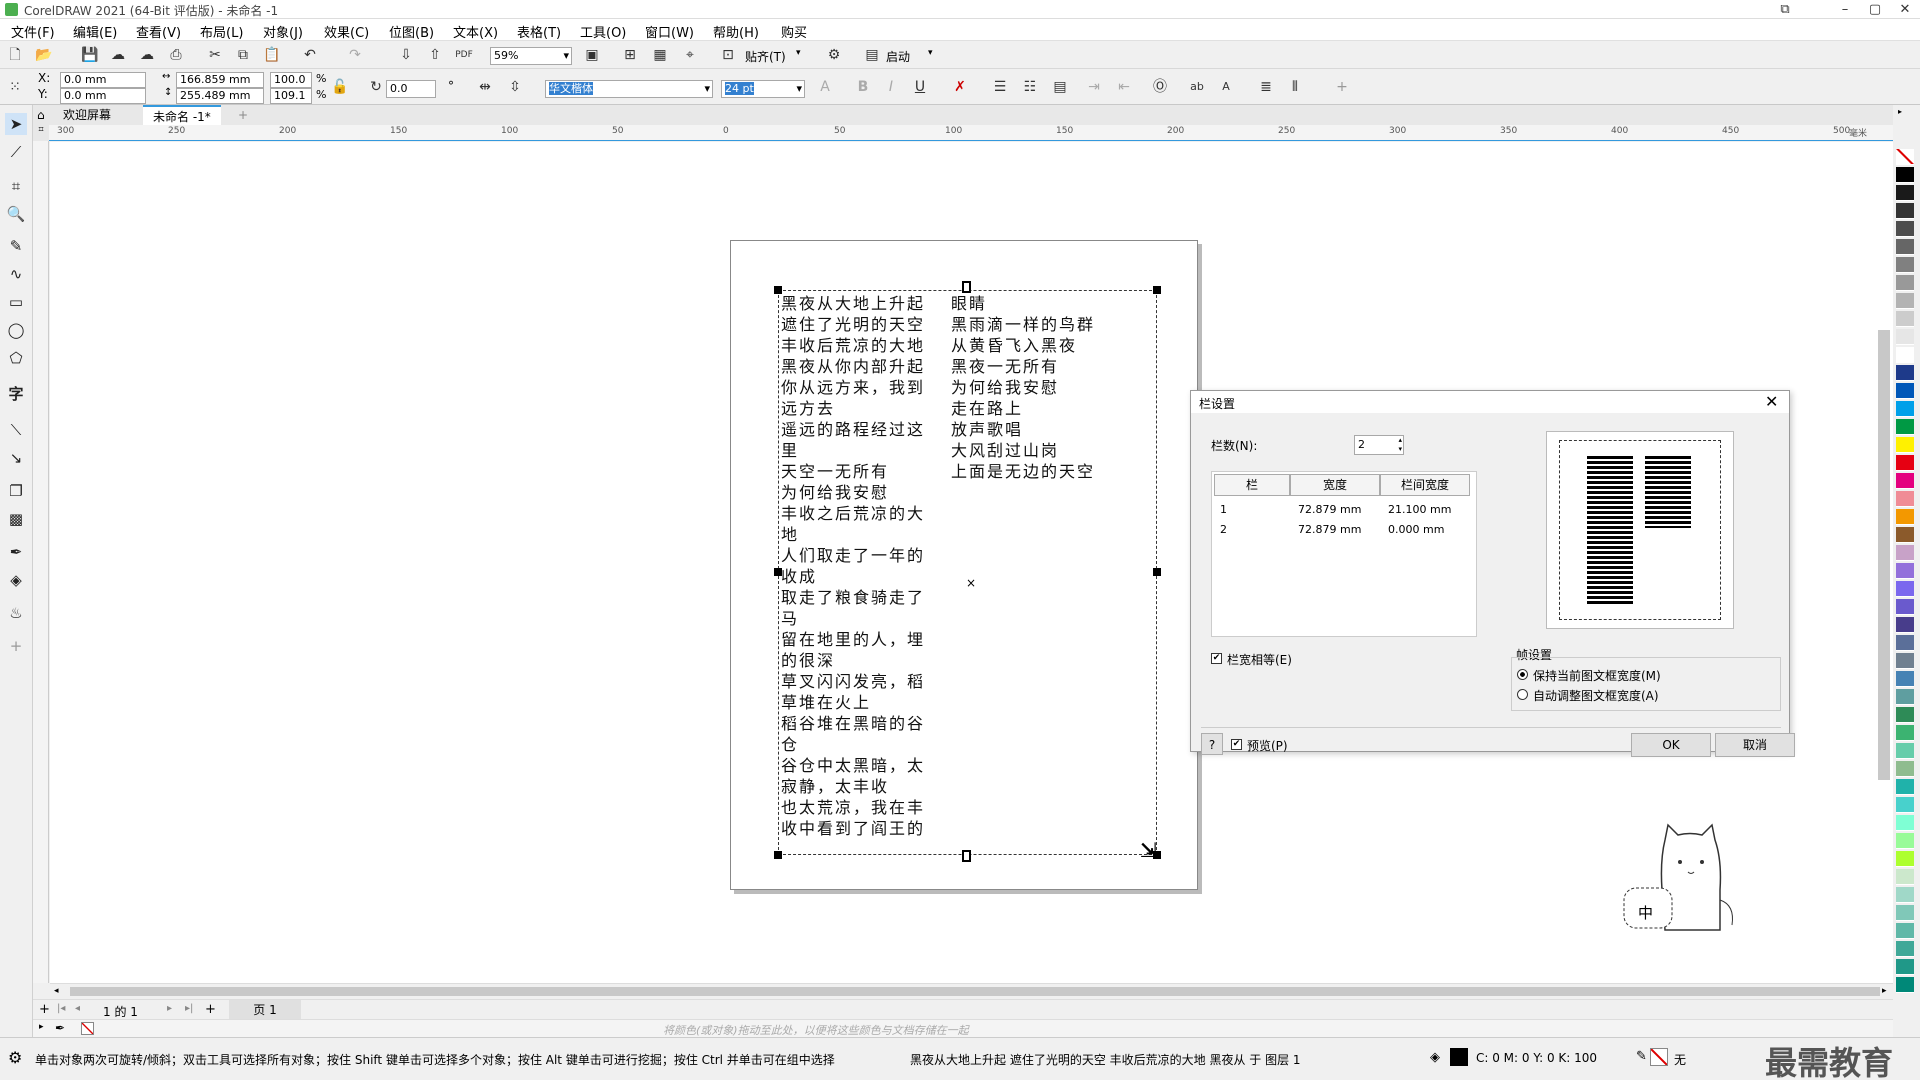  I want to click on grid-icon: ▦, so click(660, 55).